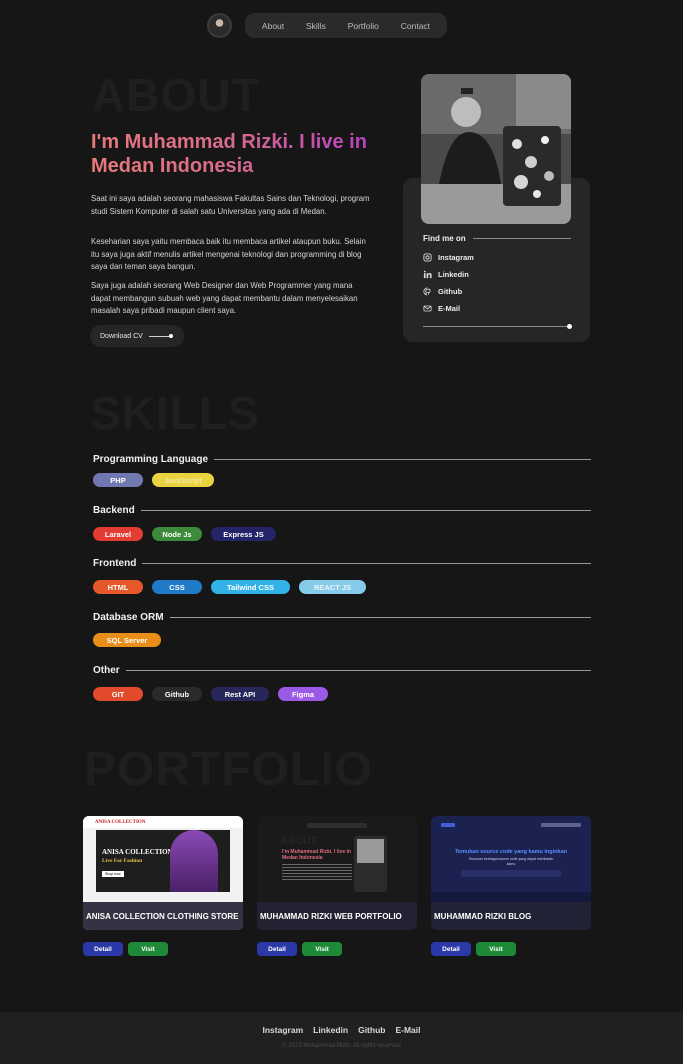  I want to click on top-nav: About Skills Portfolio Contact, so click(346, 25).